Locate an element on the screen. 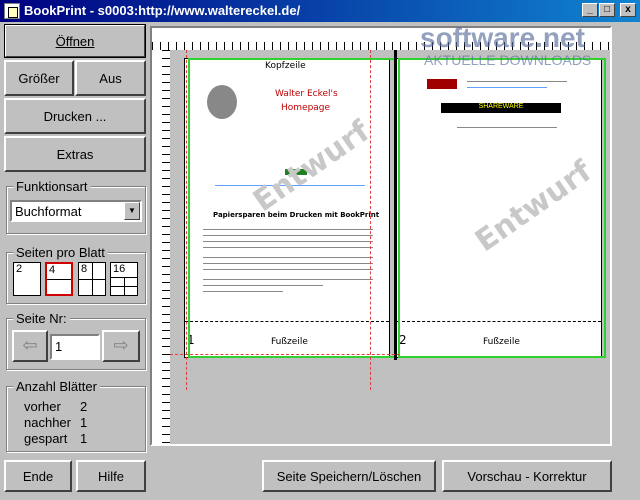  function-type-select: Buchformat ▼ is located at coordinates (76, 211).